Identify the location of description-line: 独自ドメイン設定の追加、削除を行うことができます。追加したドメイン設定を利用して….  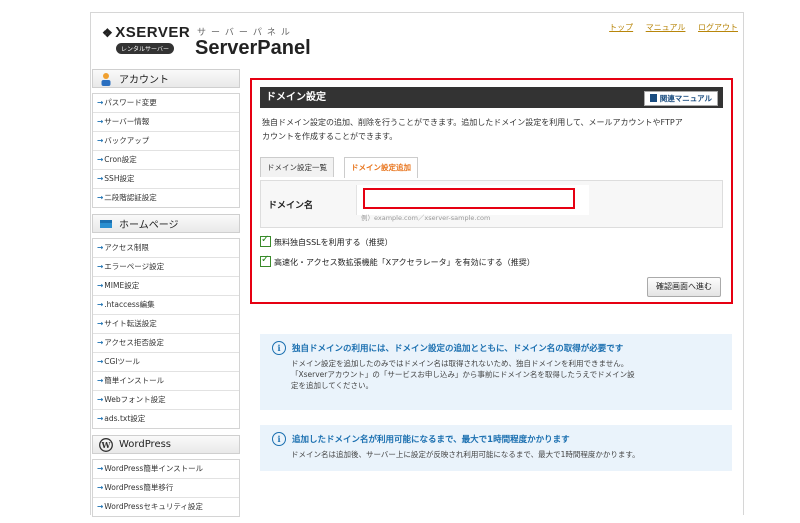
(472, 122).